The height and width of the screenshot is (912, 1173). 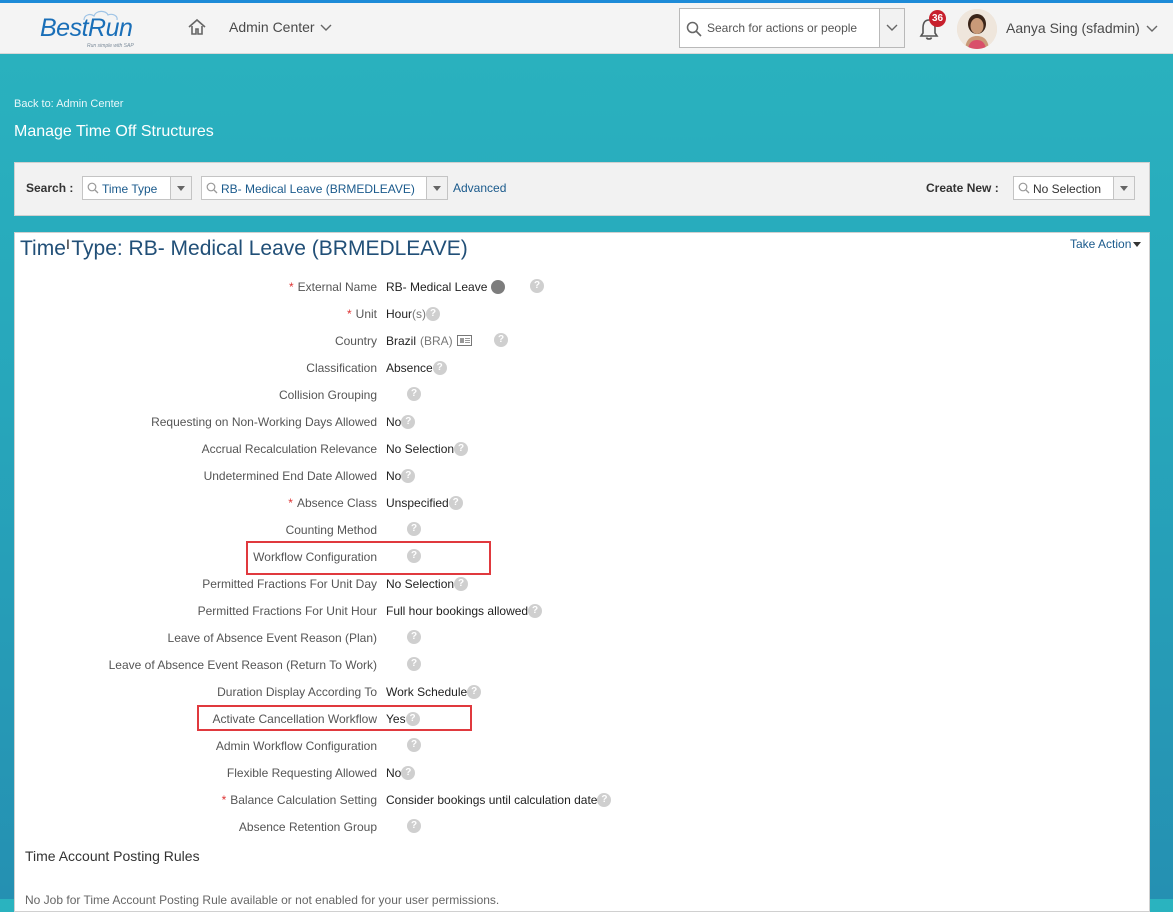 I want to click on field-value-text: No, so click(x=394, y=422).